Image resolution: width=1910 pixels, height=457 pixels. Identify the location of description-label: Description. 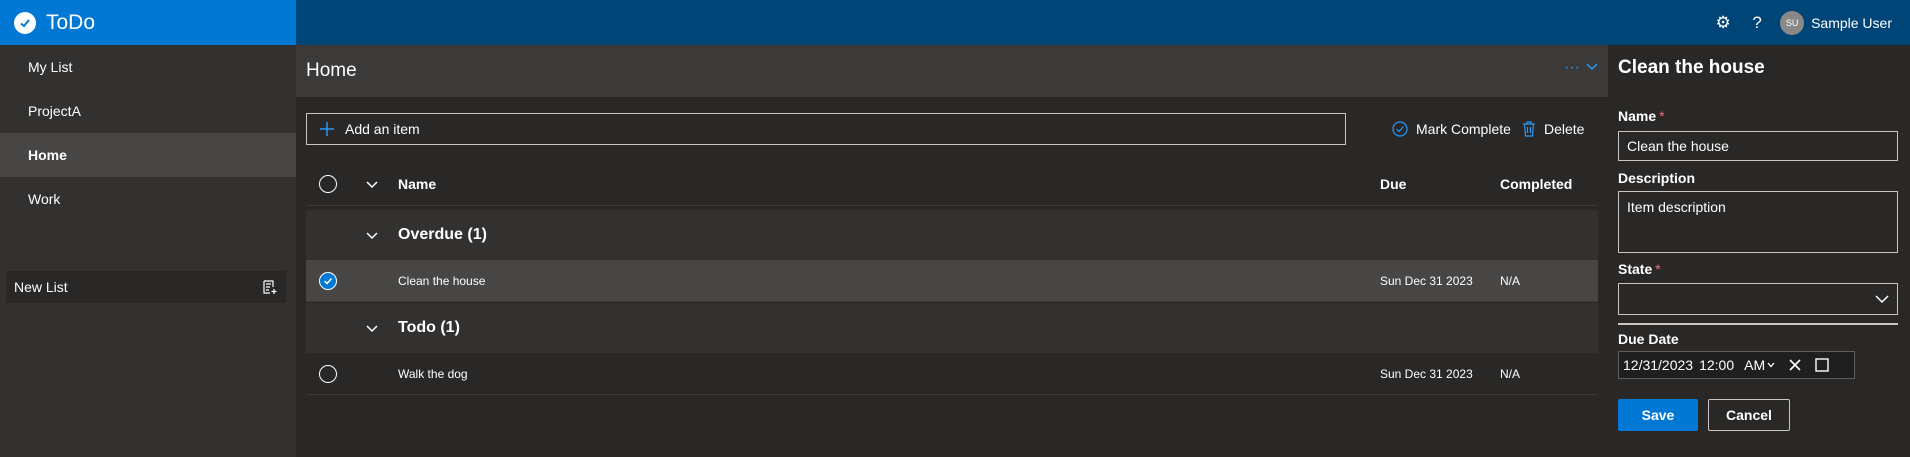
(1657, 178).